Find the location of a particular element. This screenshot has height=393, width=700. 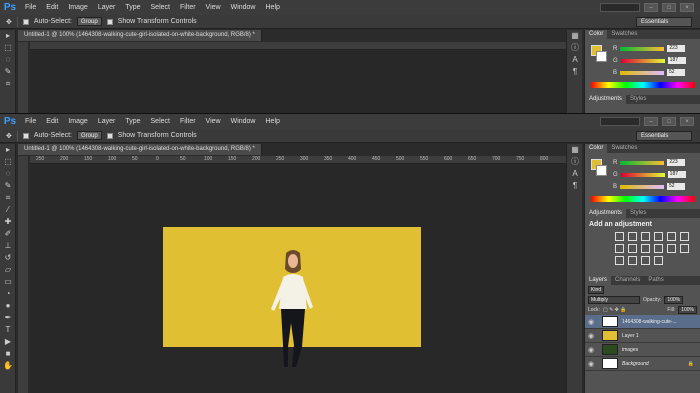

brush-tool-icon: ✐ is located at coordinates (8, 234).